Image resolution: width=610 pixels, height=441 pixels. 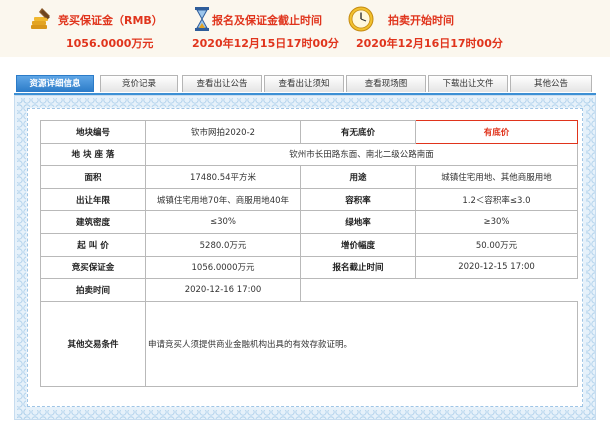 I want to click on tab-transfer-notice: 查看出让公告, so click(x=222, y=83).